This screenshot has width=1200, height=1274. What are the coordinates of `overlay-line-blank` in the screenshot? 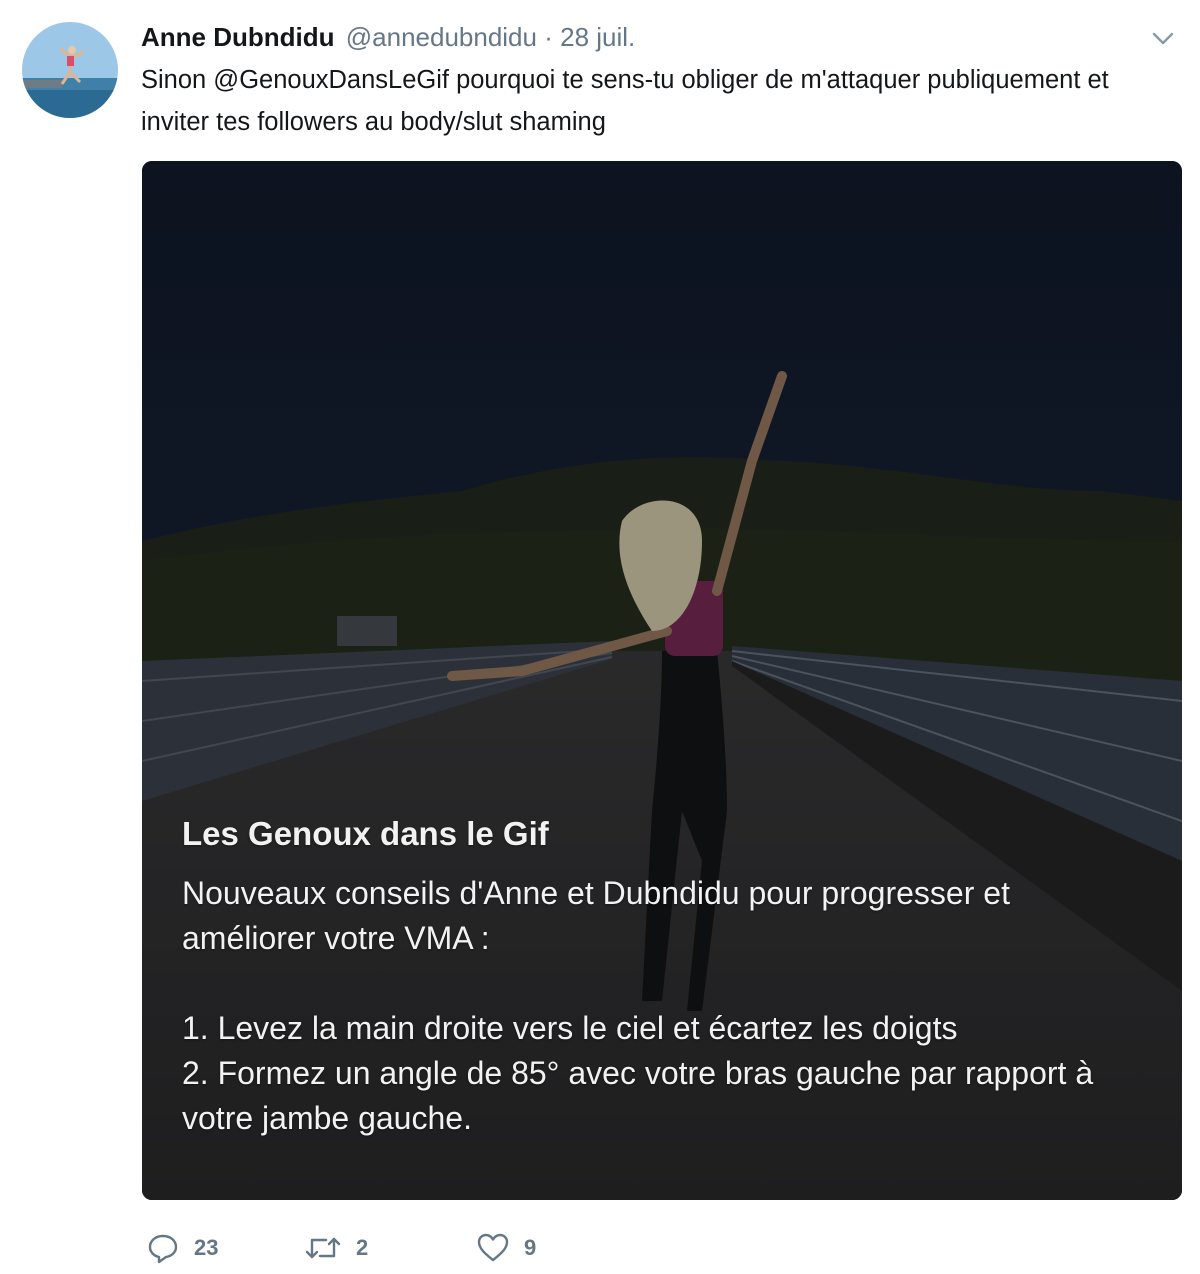 It's located at (662, 983).